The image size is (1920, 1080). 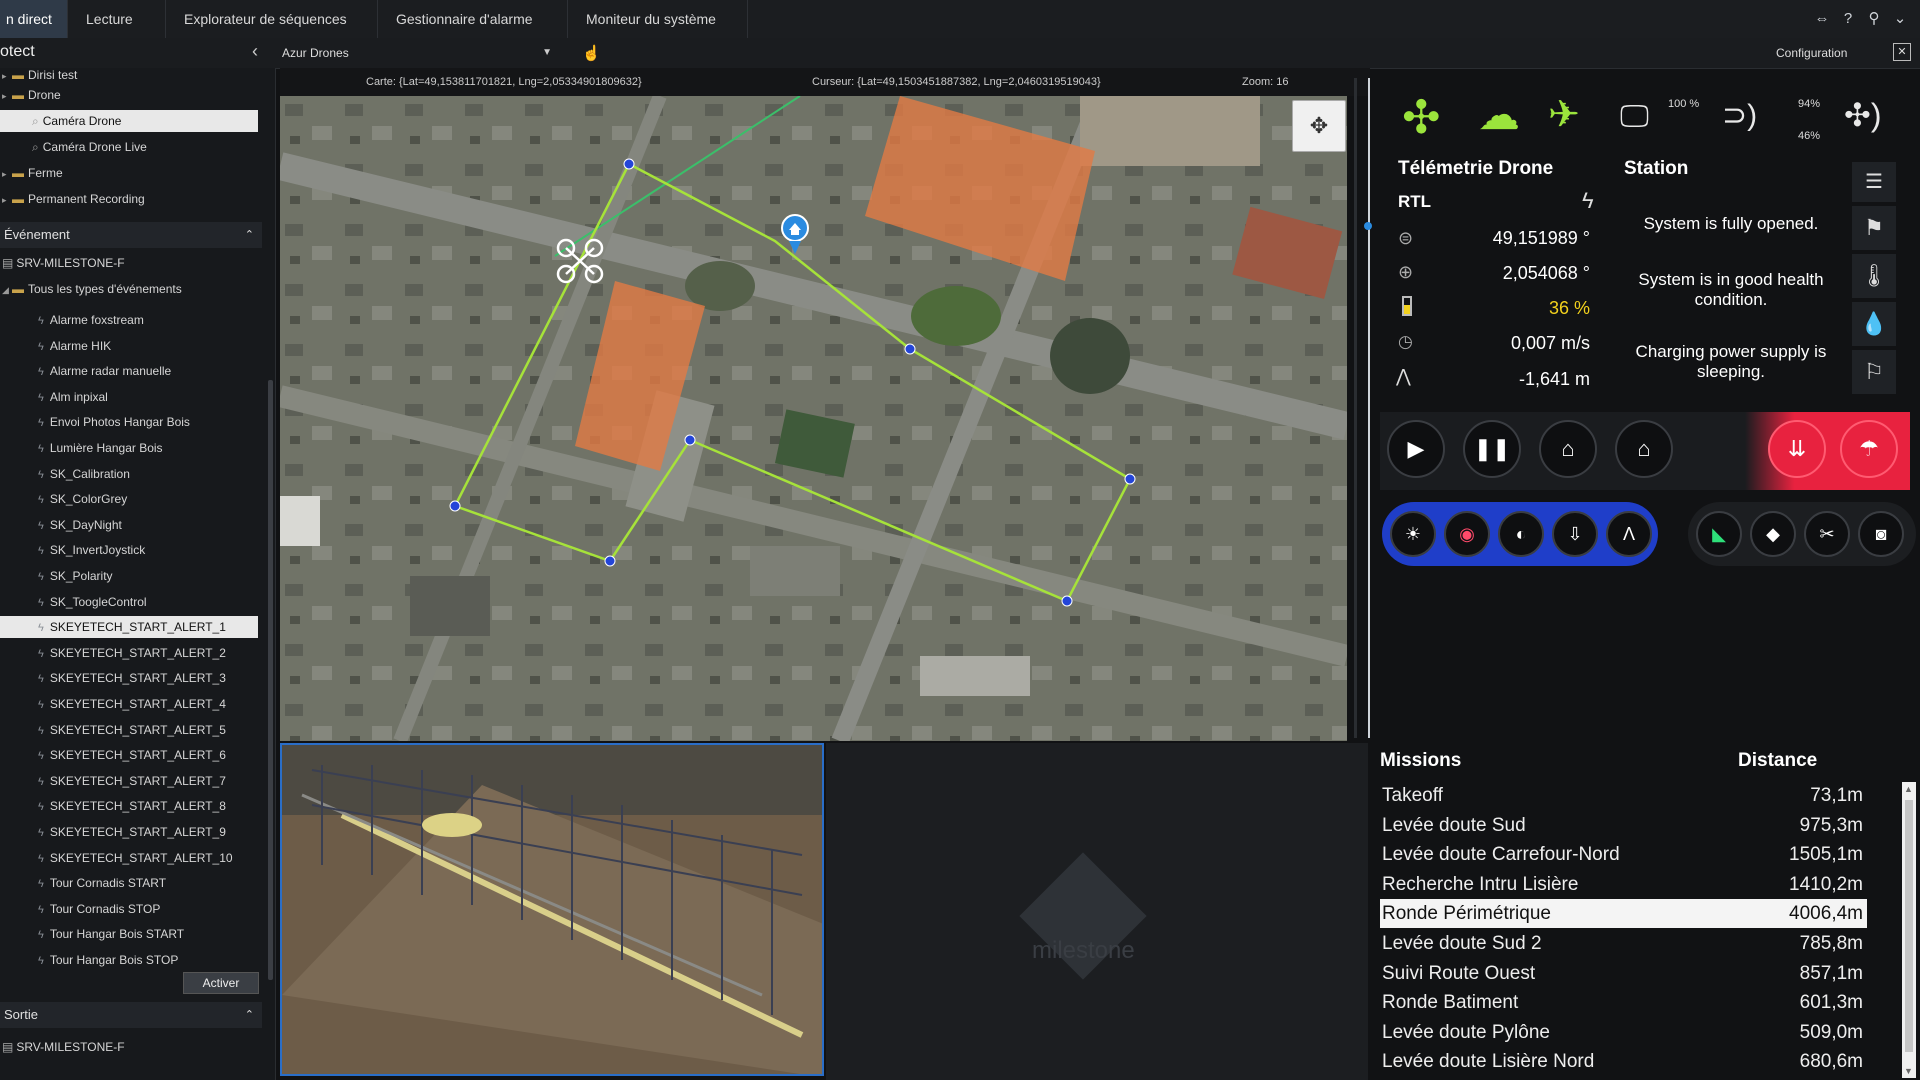 What do you see at coordinates (1623, 973) in the screenshot?
I see `mission-row: Suivi Route Ouest 857,1m` at bounding box center [1623, 973].